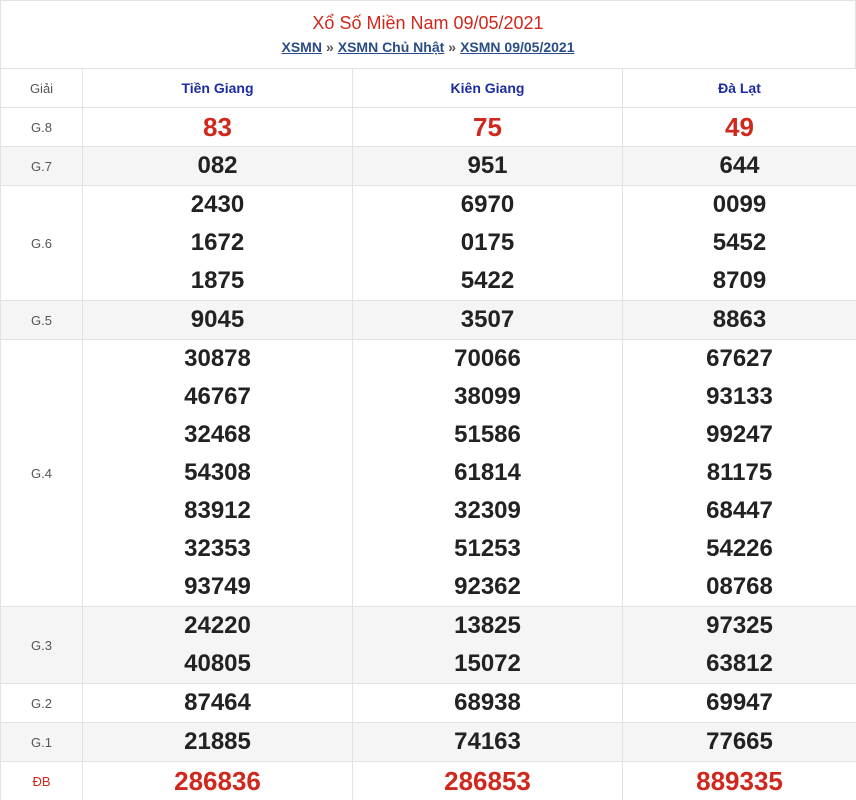  I want to click on winning-number: 54226, so click(739, 548).